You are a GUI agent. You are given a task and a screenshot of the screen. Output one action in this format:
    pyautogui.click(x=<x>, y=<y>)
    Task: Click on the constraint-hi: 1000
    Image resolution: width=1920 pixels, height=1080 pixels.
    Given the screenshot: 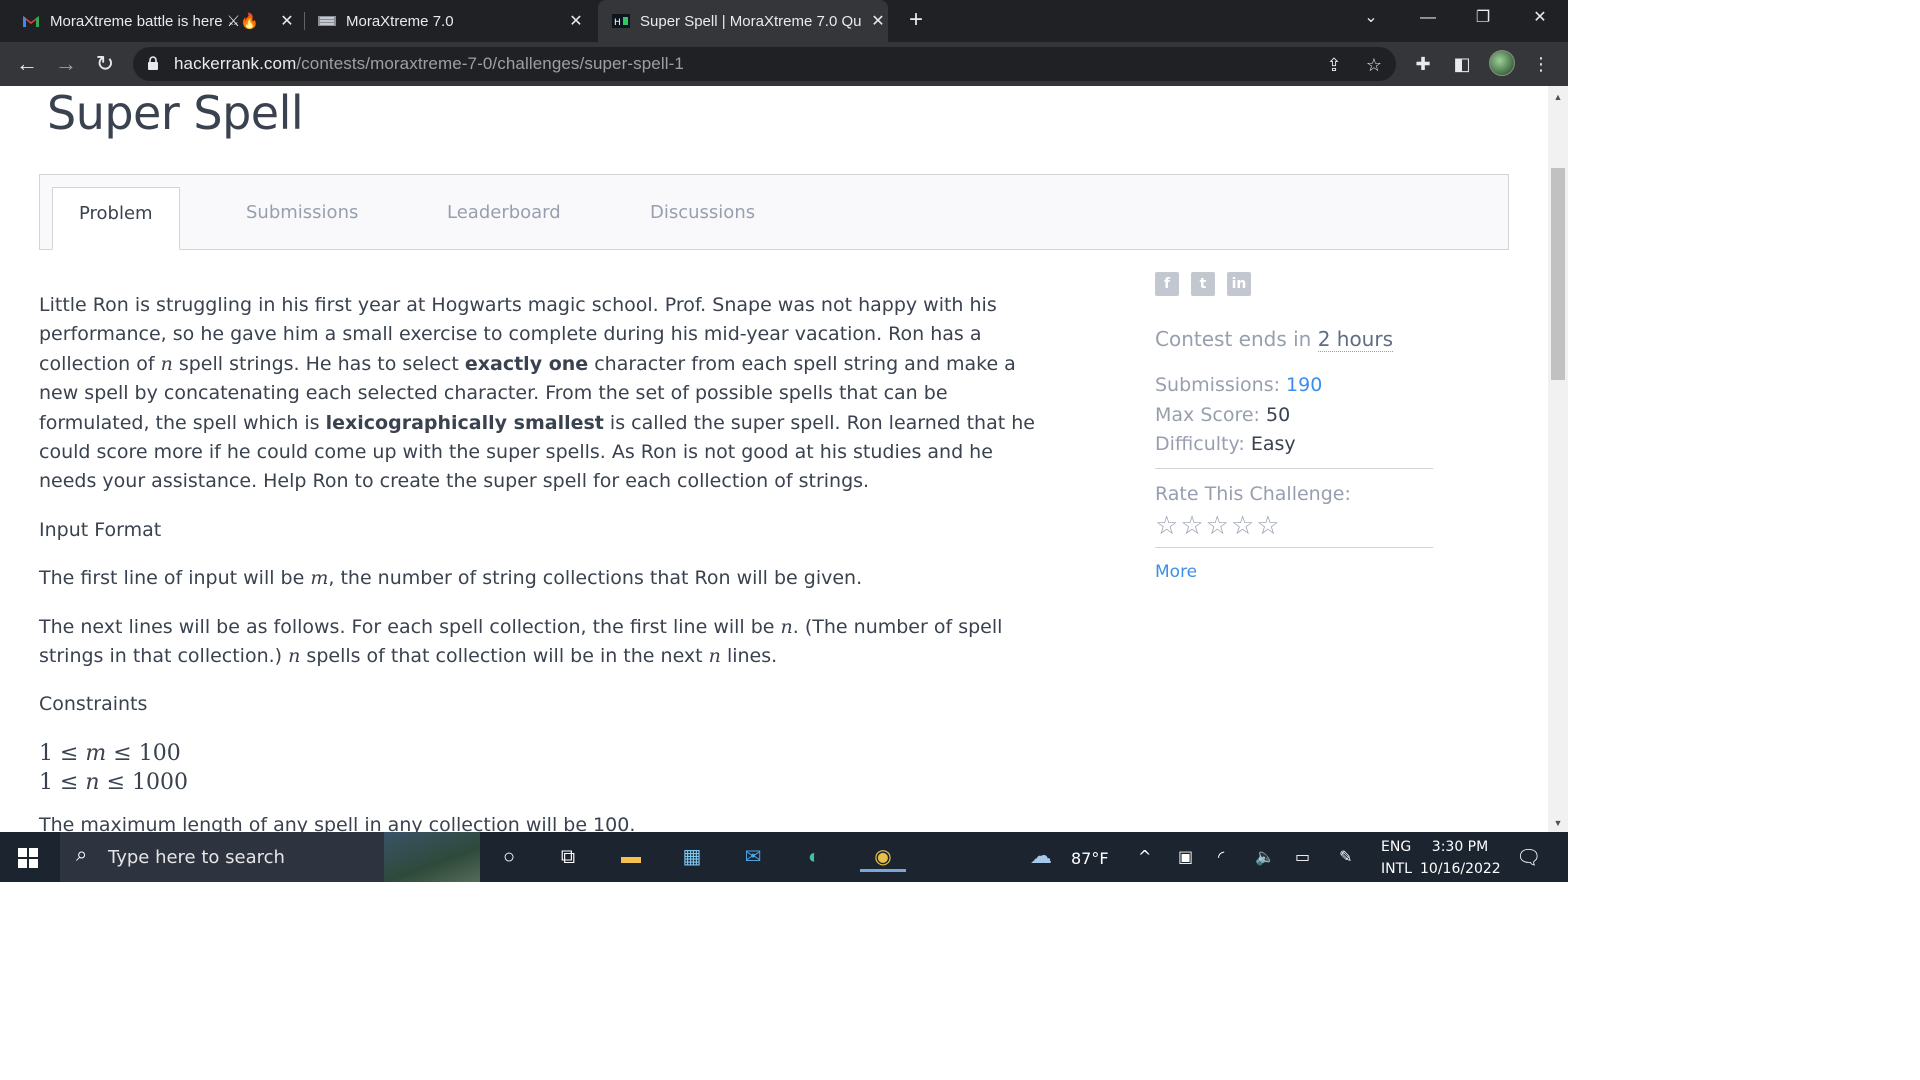 What is the action you would take?
    pyautogui.click(x=160, y=782)
    